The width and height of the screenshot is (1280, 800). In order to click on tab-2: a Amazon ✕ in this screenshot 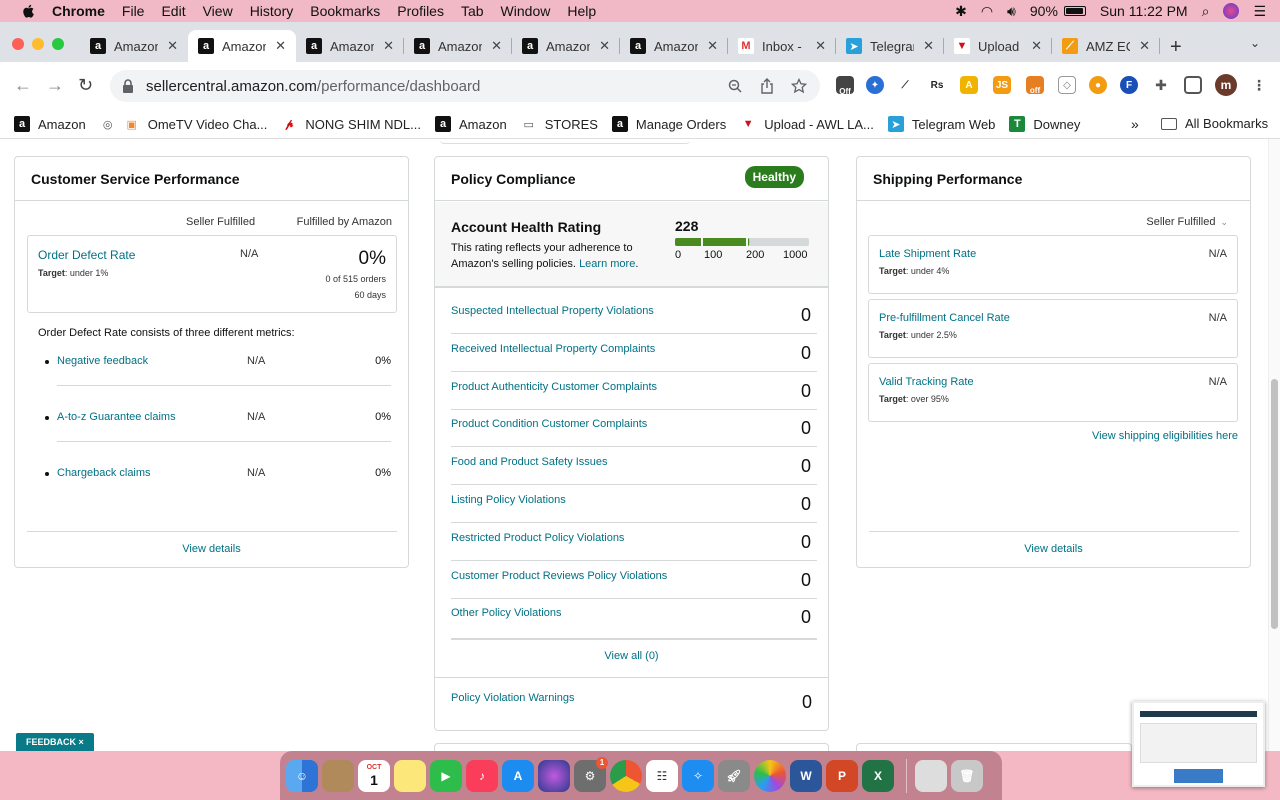, I will do `click(242, 46)`.